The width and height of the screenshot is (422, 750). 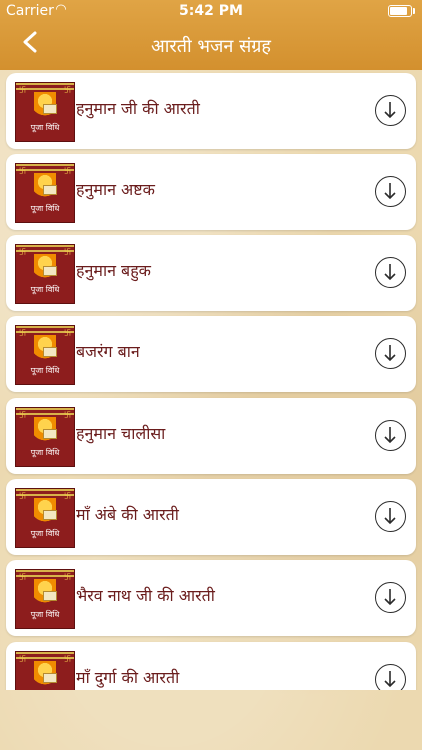 I want to click on list-item: 卐卐 पूजा विधि माँ दुर्गा की आरती, so click(x=211, y=666).